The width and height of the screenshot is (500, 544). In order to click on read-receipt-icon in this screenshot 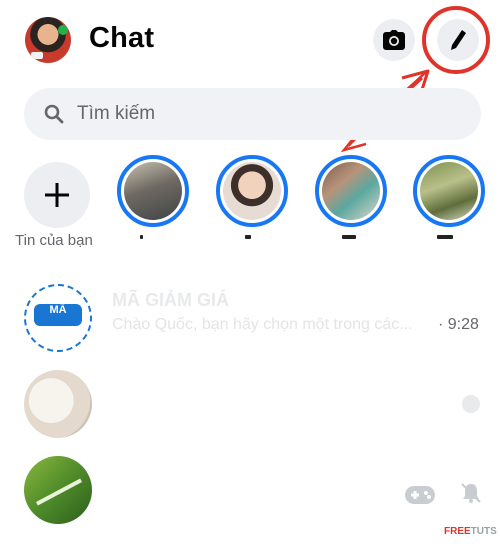, I will do `click(471, 404)`.